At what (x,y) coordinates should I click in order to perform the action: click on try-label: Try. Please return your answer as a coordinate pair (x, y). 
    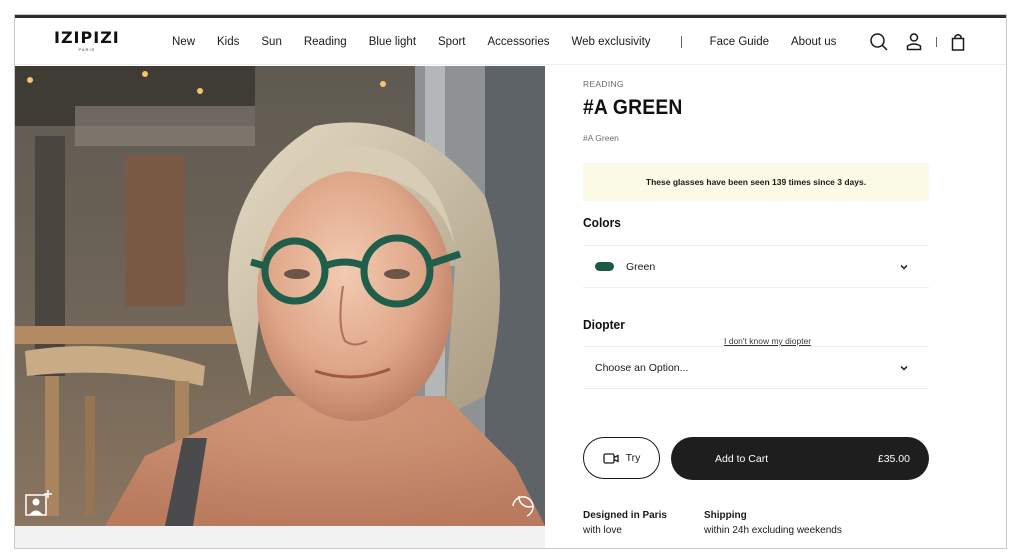
    Looking at the image, I should click on (633, 458).